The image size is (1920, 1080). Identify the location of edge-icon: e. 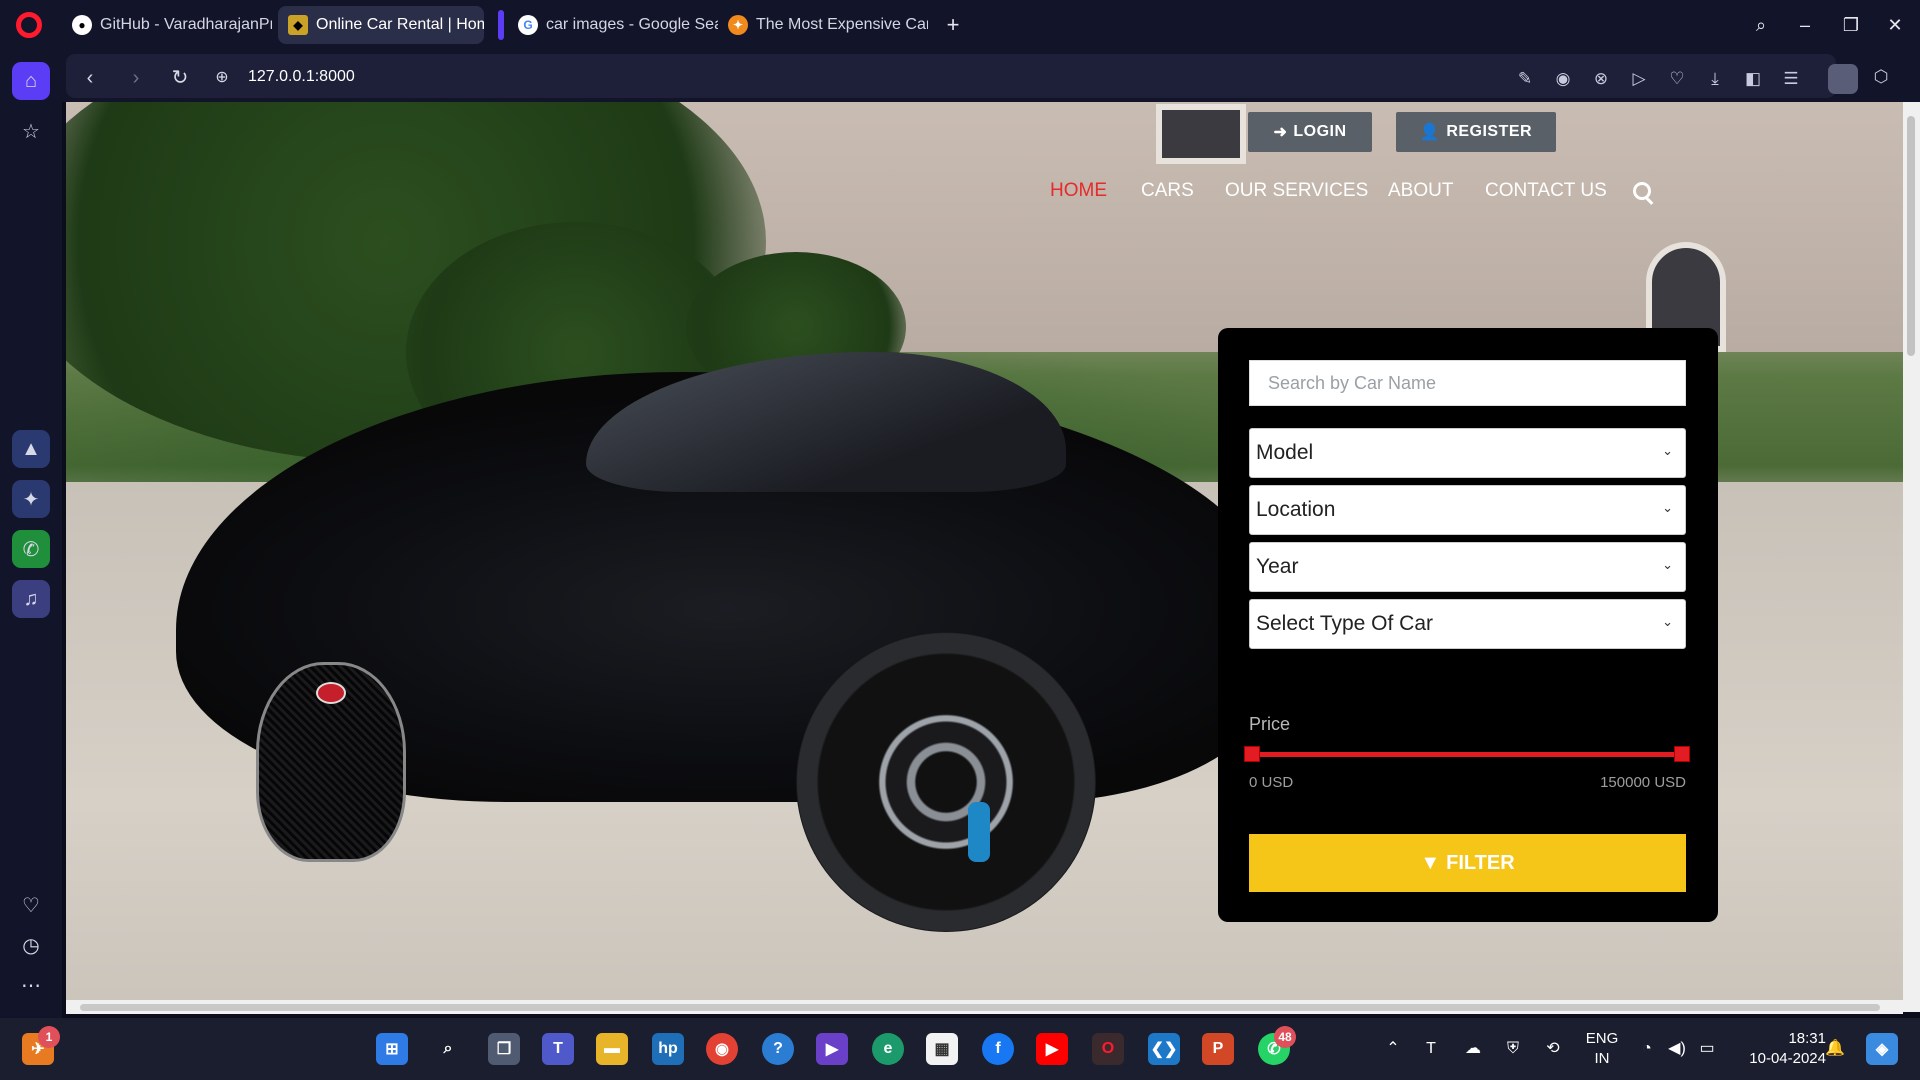
(888, 1049).